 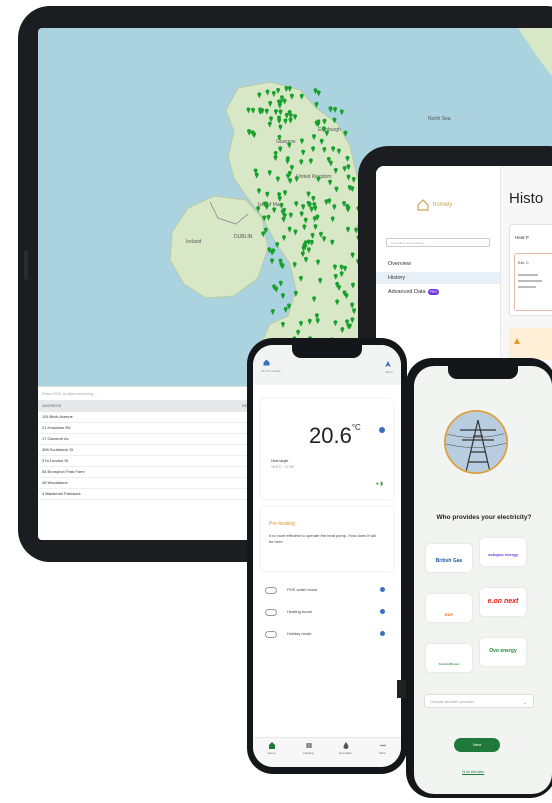 What do you see at coordinates (148, 461) in the screenshot?
I see `table-row: 37a London St0` at bounding box center [148, 461].